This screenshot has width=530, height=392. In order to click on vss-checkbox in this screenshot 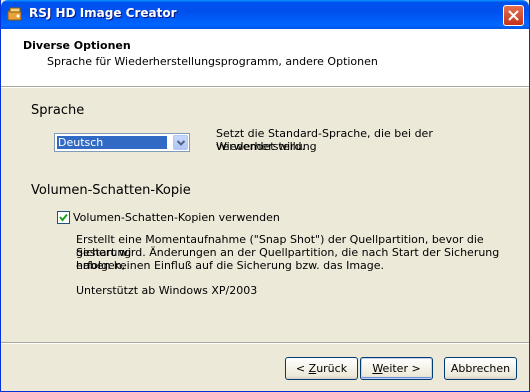, I will do `click(63, 217)`.